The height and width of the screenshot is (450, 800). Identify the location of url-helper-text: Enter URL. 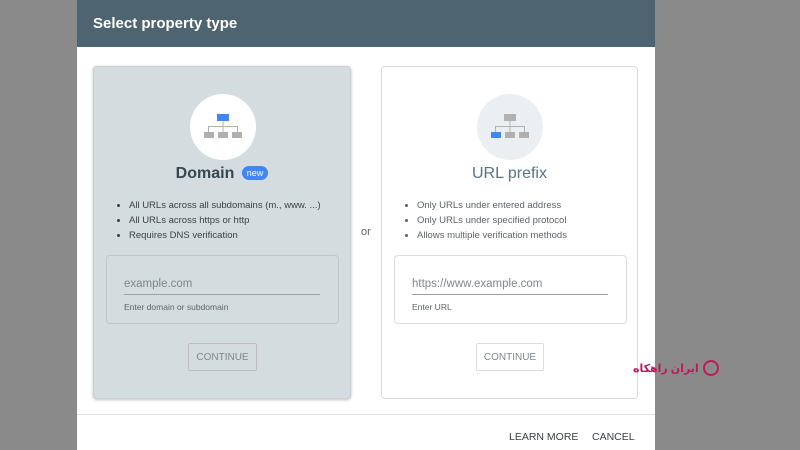
(432, 307).